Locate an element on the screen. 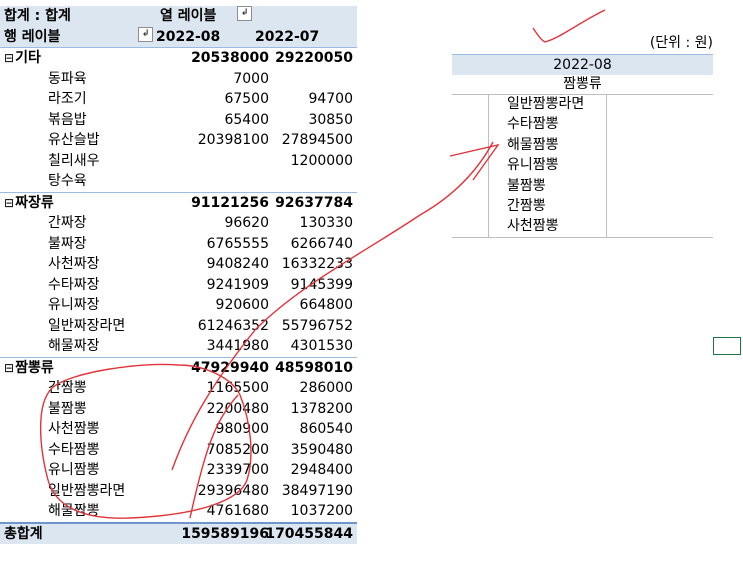  group-label: 기타 is located at coordinates (28, 58).